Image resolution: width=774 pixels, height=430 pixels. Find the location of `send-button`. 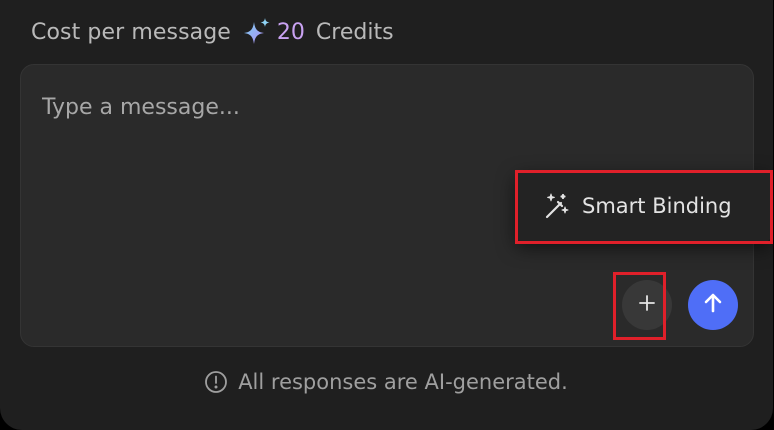

send-button is located at coordinates (713, 305).